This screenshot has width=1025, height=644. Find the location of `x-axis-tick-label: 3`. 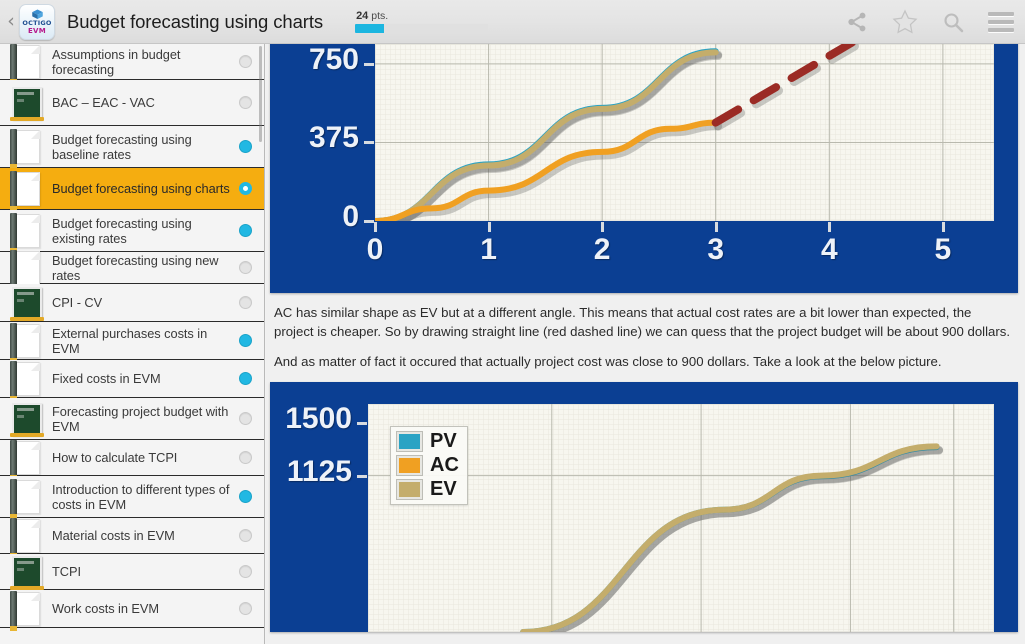

x-axis-tick-label: 3 is located at coordinates (716, 249).